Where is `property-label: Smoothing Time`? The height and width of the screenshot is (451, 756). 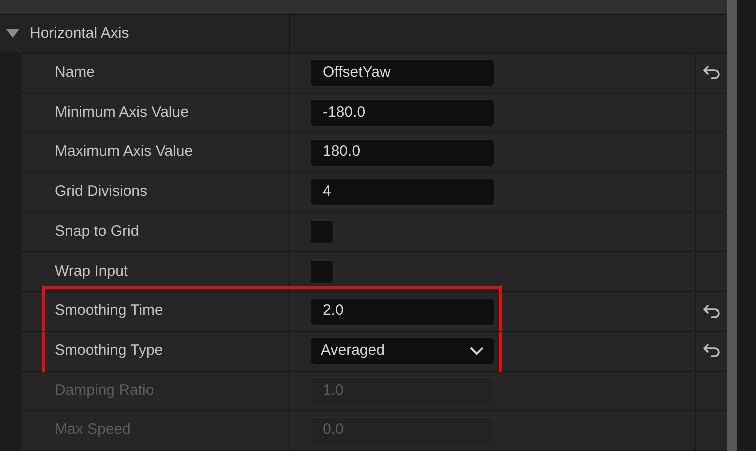 property-label: Smoothing Time is located at coordinates (109, 311).